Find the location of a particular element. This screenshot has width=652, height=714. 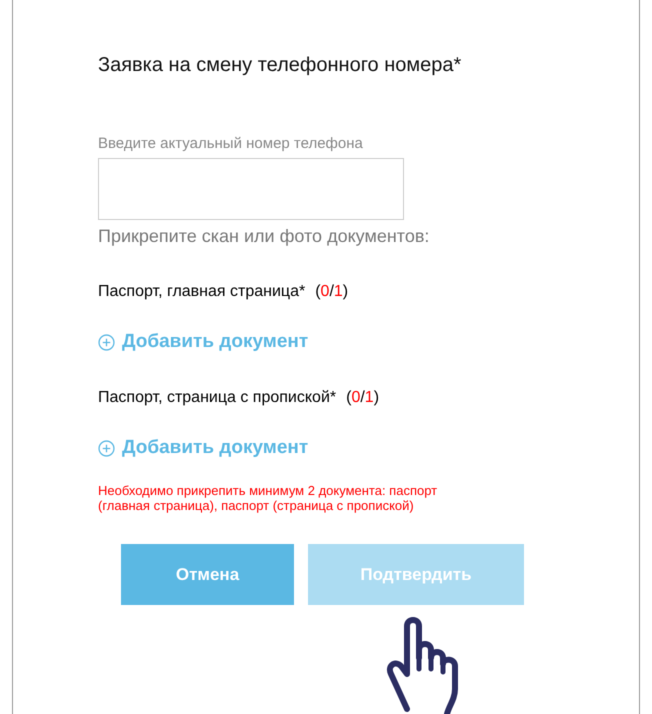

document-label: Паспорт, страница с пропиской* is located at coordinates (217, 398).